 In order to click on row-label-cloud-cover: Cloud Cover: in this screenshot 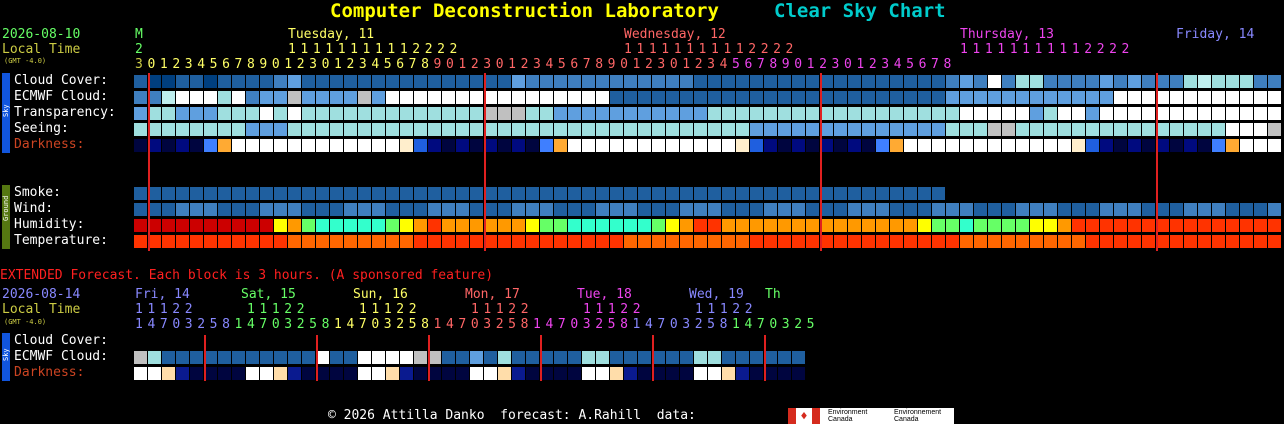, I will do `click(61, 81)`.